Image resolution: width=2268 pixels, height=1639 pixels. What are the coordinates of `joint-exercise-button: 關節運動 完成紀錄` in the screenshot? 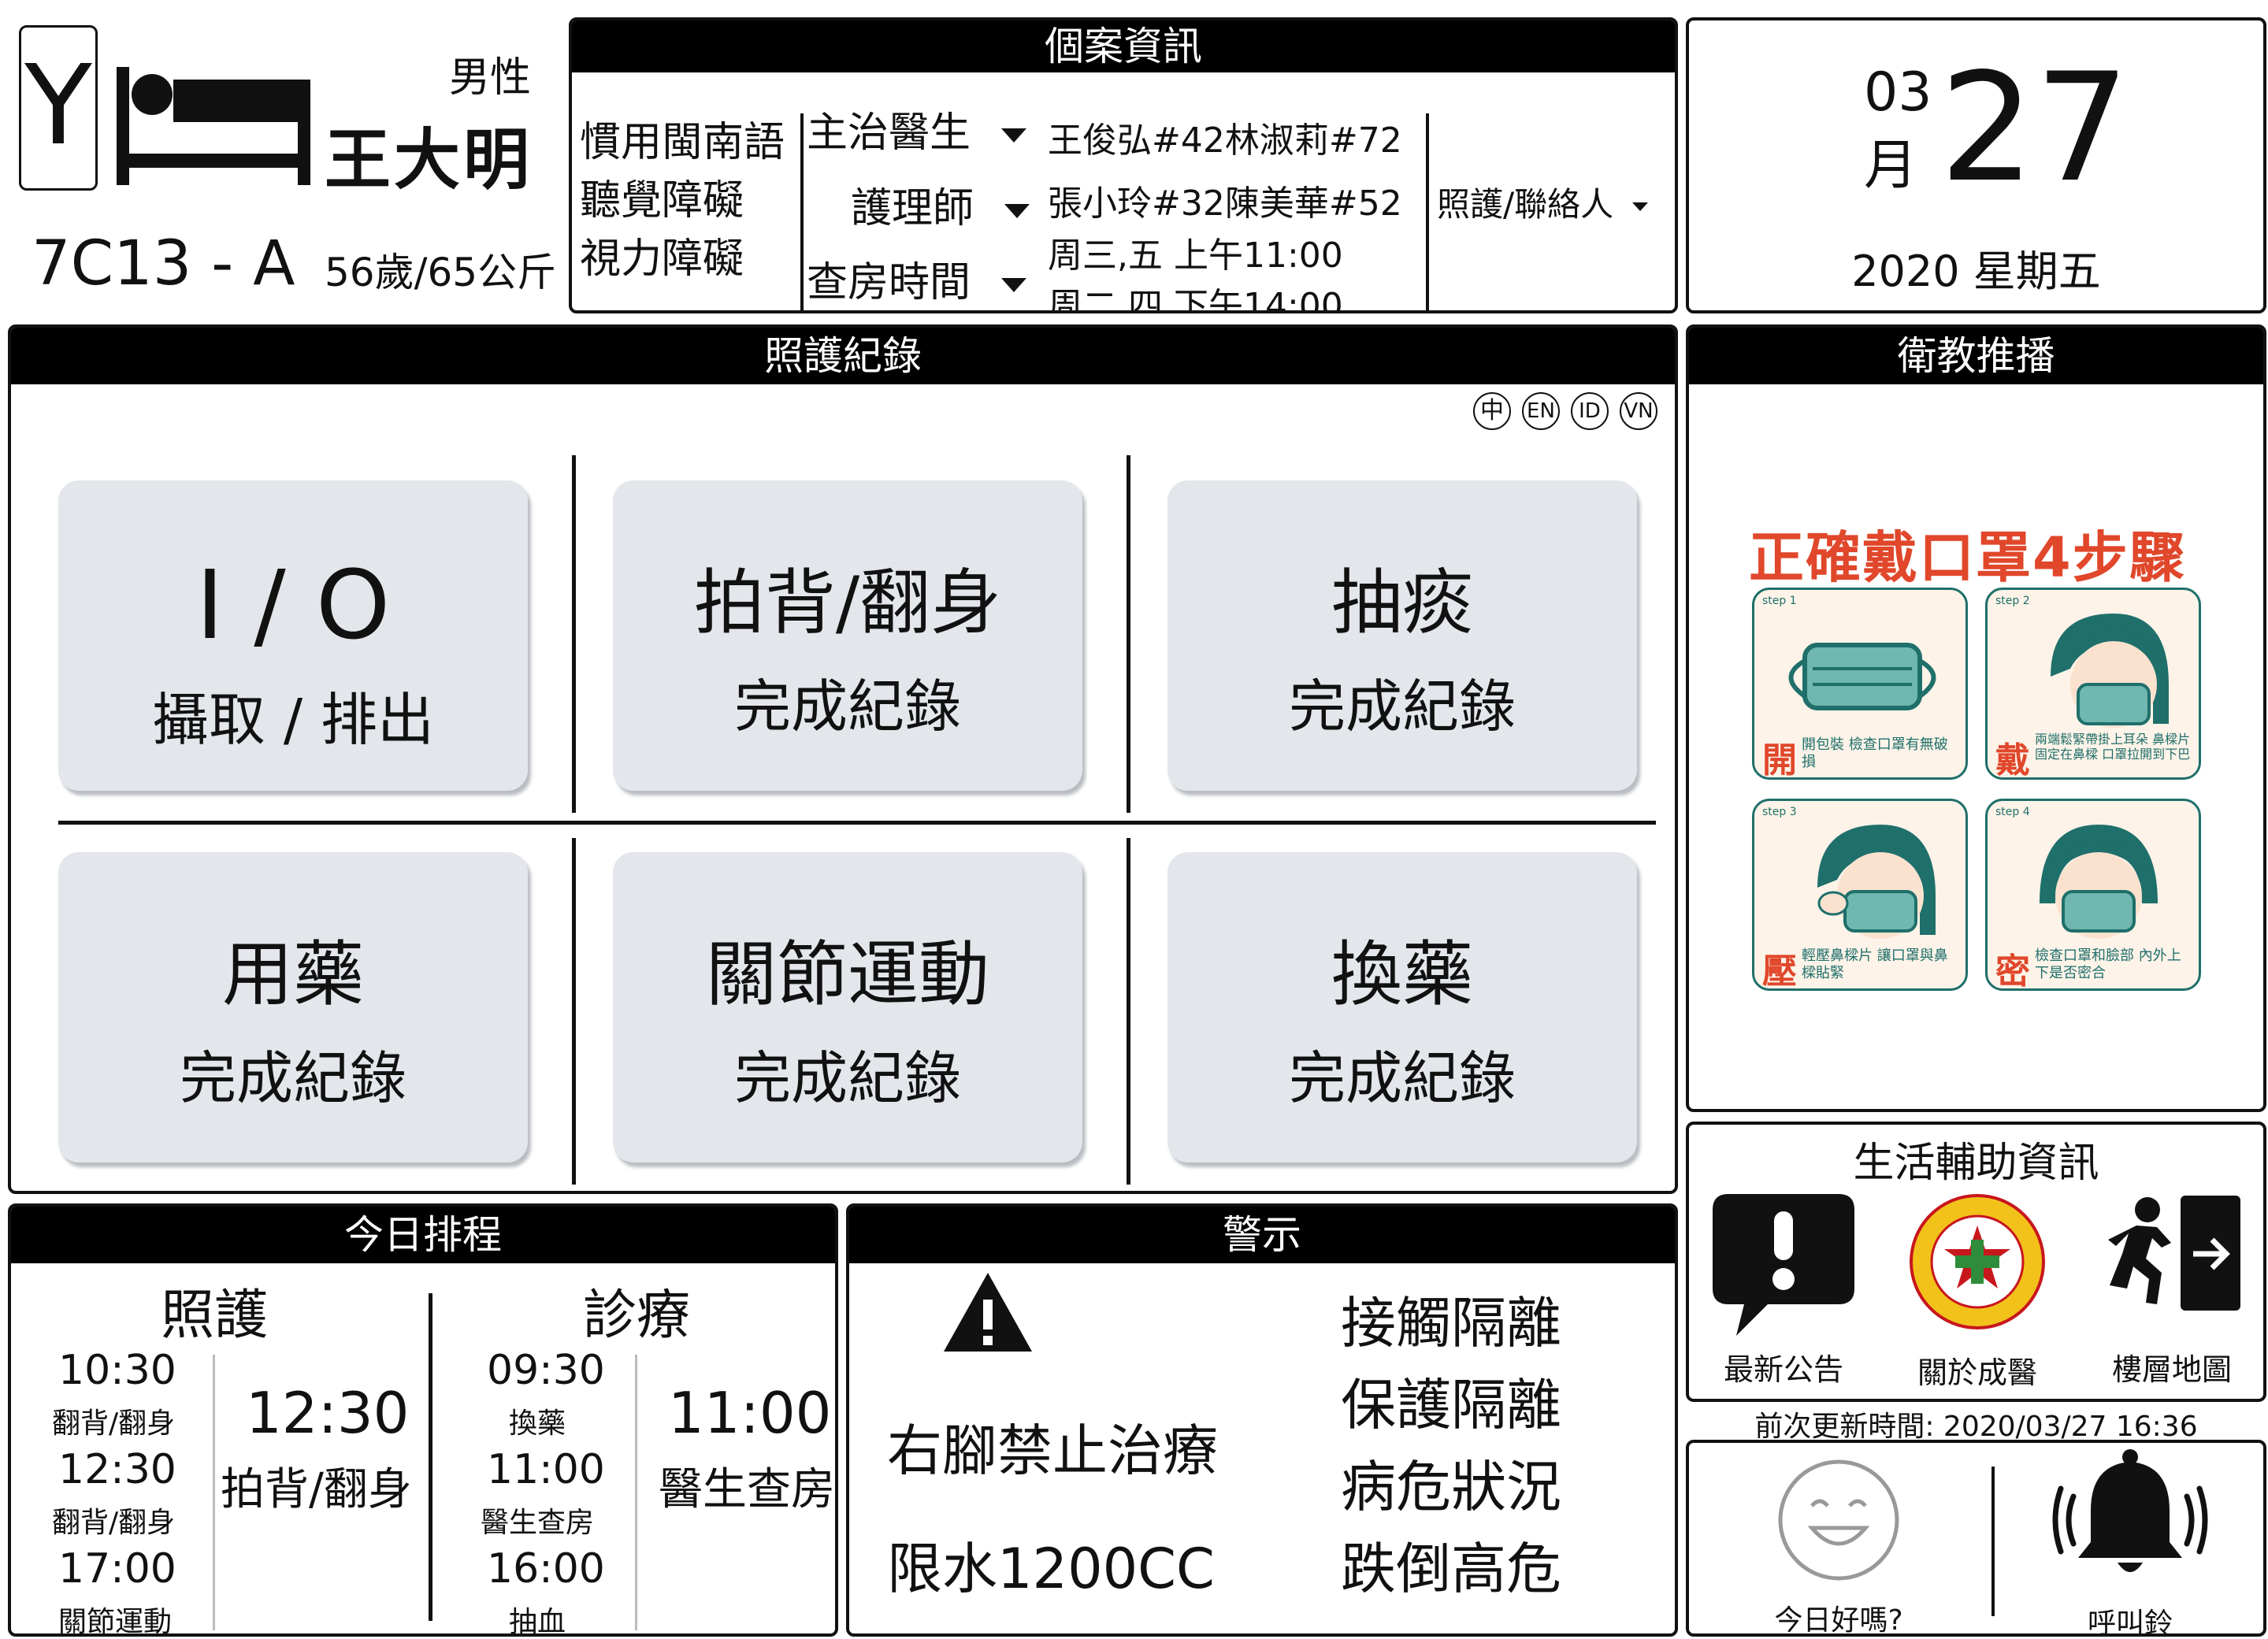 It's located at (847, 1007).